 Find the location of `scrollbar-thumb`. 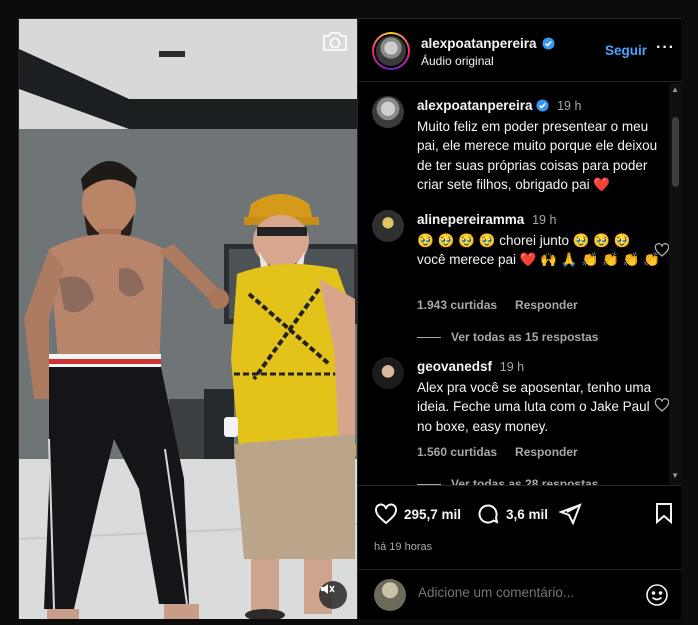

scrollbar-thumb is located at coordinates (675, 152).